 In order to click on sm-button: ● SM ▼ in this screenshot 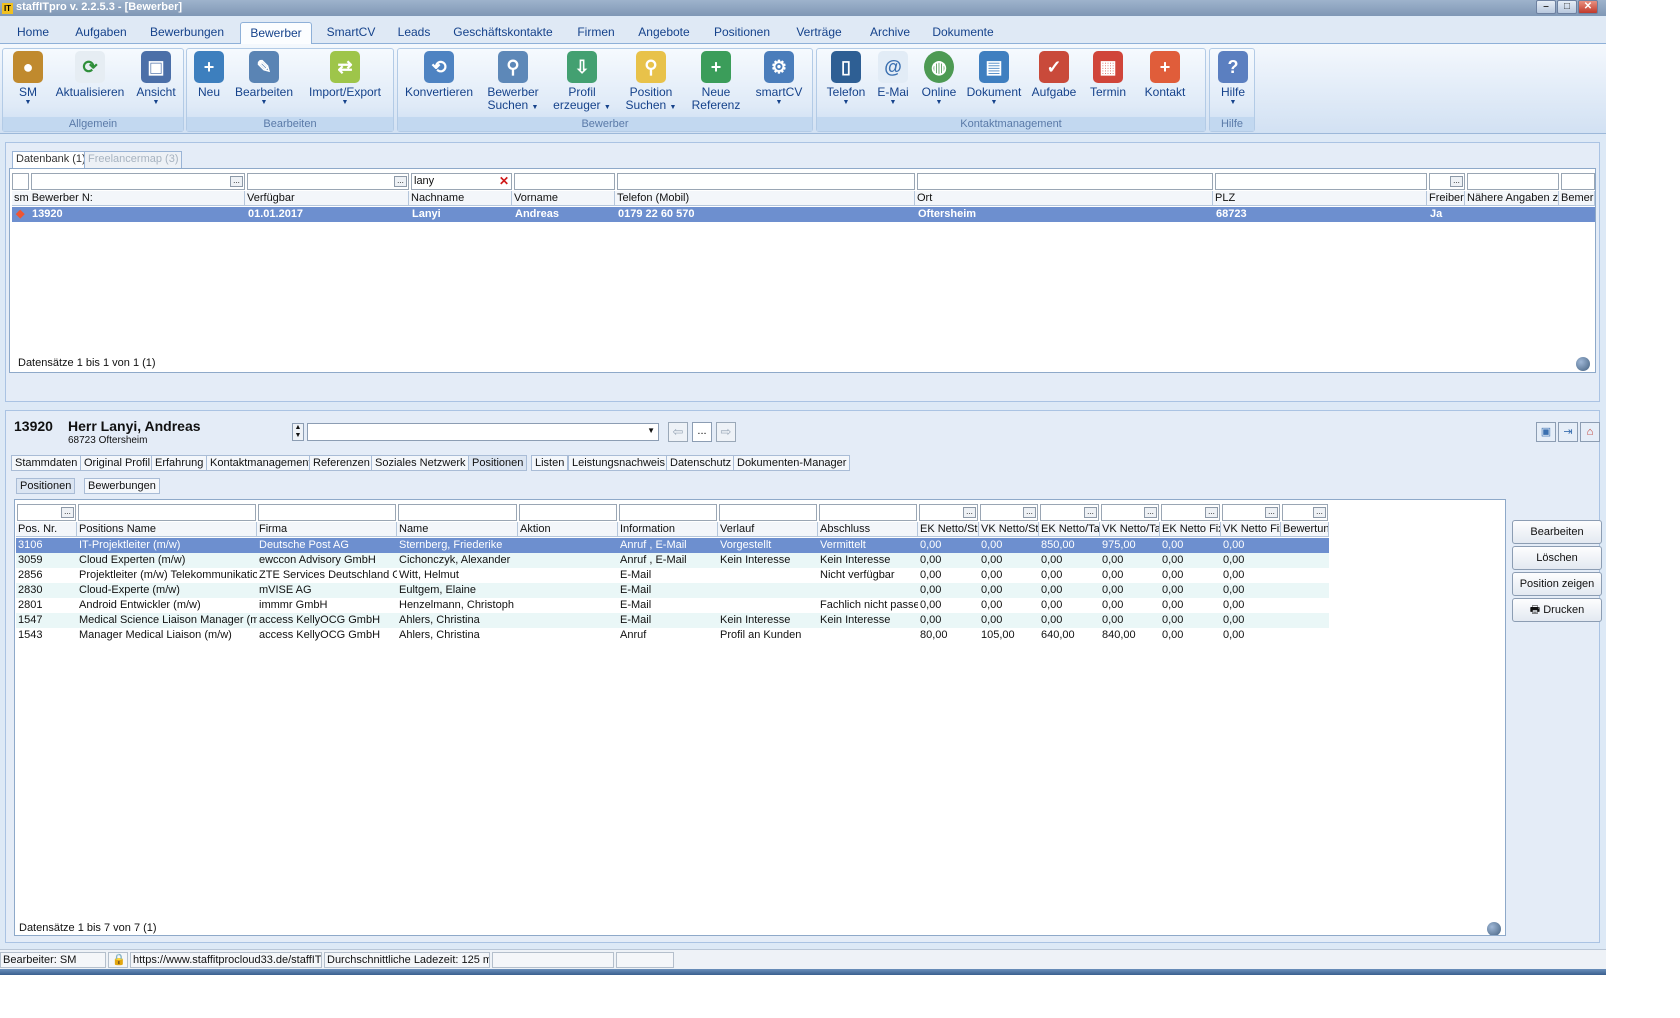, I will do `click(28, 79)`.